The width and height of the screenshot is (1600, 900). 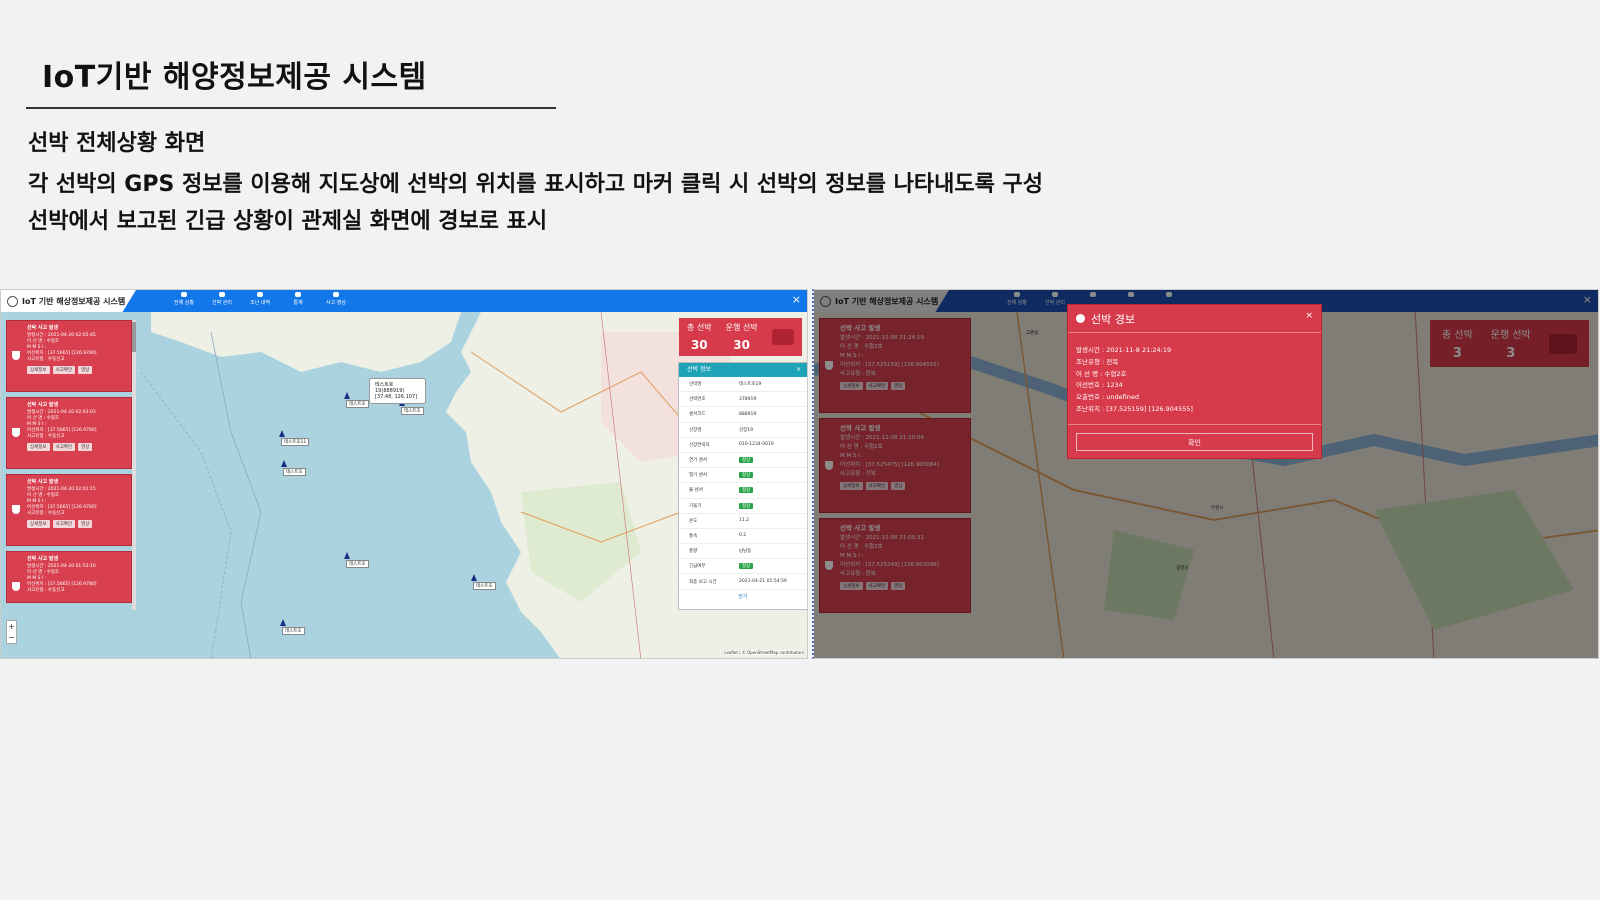 What do you see at coordinates (184, 303) in the screenshot?
I see `tab-label: 전체 상황` at bounding box center [184, 303].